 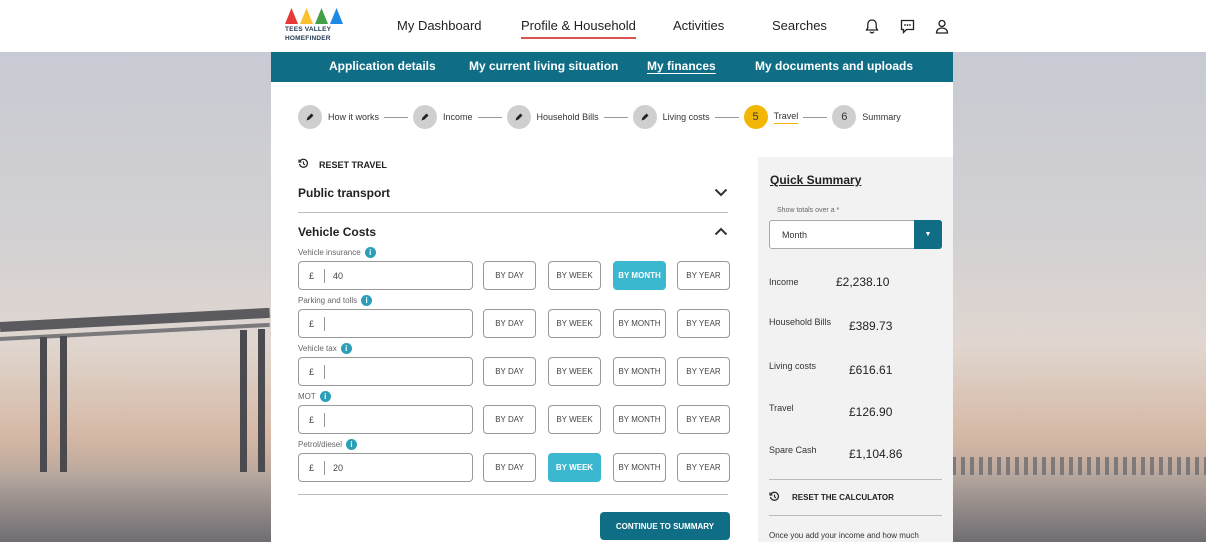 What do you see at coordinates (793, 366) in the screenshot?
I see `summary-row-label: Living costs` at bounding box center [793, 366].